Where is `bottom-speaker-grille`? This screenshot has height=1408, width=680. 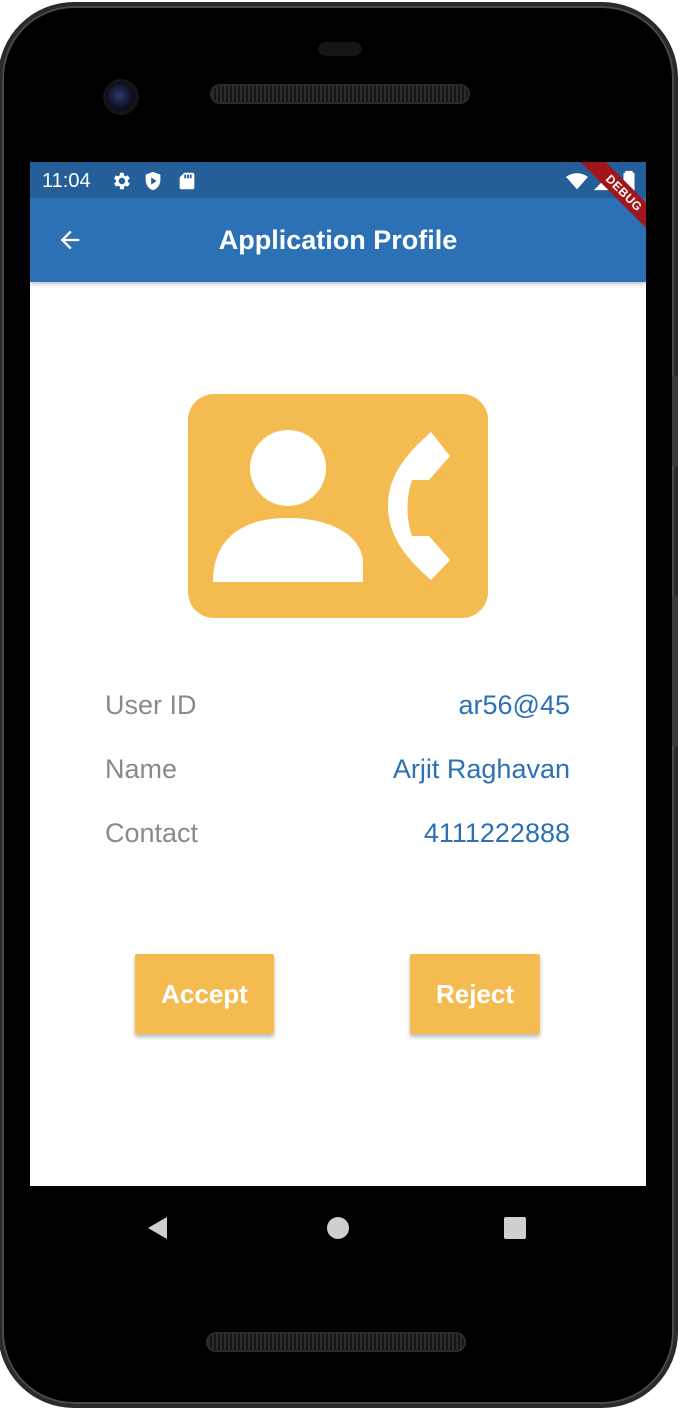
bottom-speaker-grille is located at coordinates (336, 1342).